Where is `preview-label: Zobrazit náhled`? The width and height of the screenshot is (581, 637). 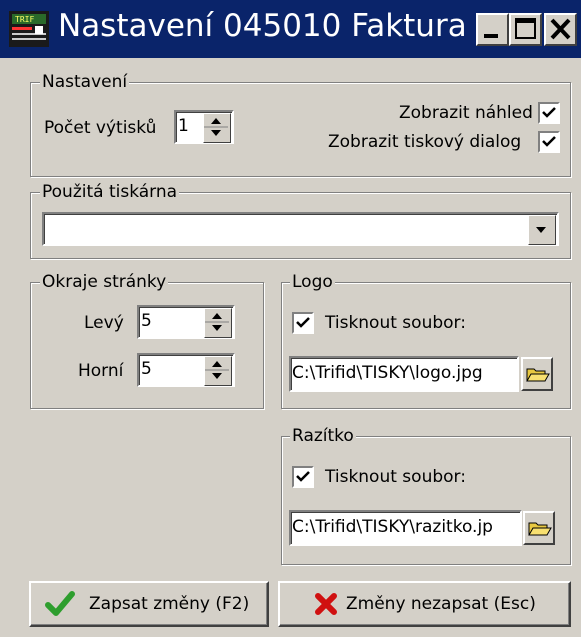
preview-label: Zobrazit náhled is located at coordinates (466, 113).